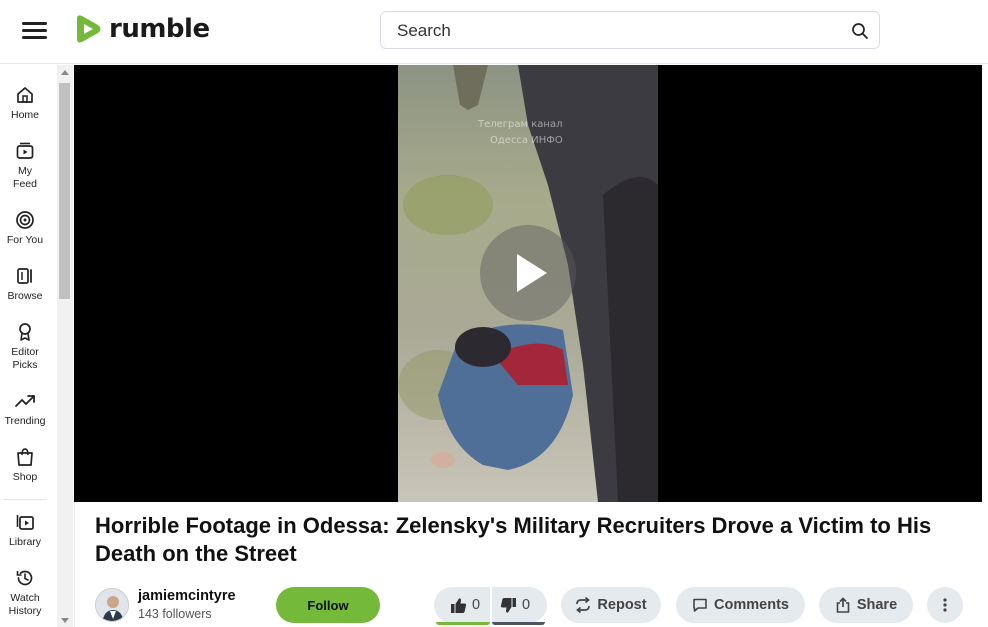 This screenshot has height=627, width=988. What do you see at coordinates (64, 191) in the screenshot?
I see `scrollbar-thumb` at bounding box center [64, 191].